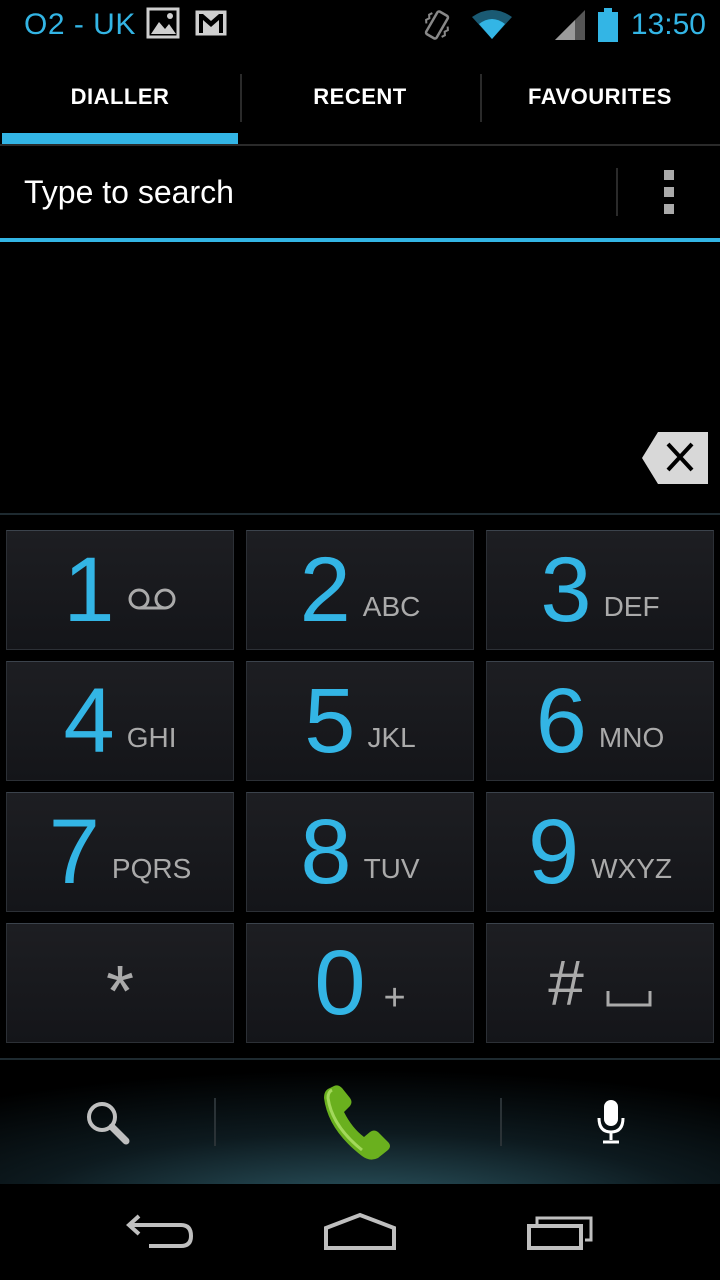 This screenshot has width=720, height=1280. What do you see at coordinates (120, 721) in the screenshot?
I see `key-4: 4 GHI` at bounding box center [120, 721].